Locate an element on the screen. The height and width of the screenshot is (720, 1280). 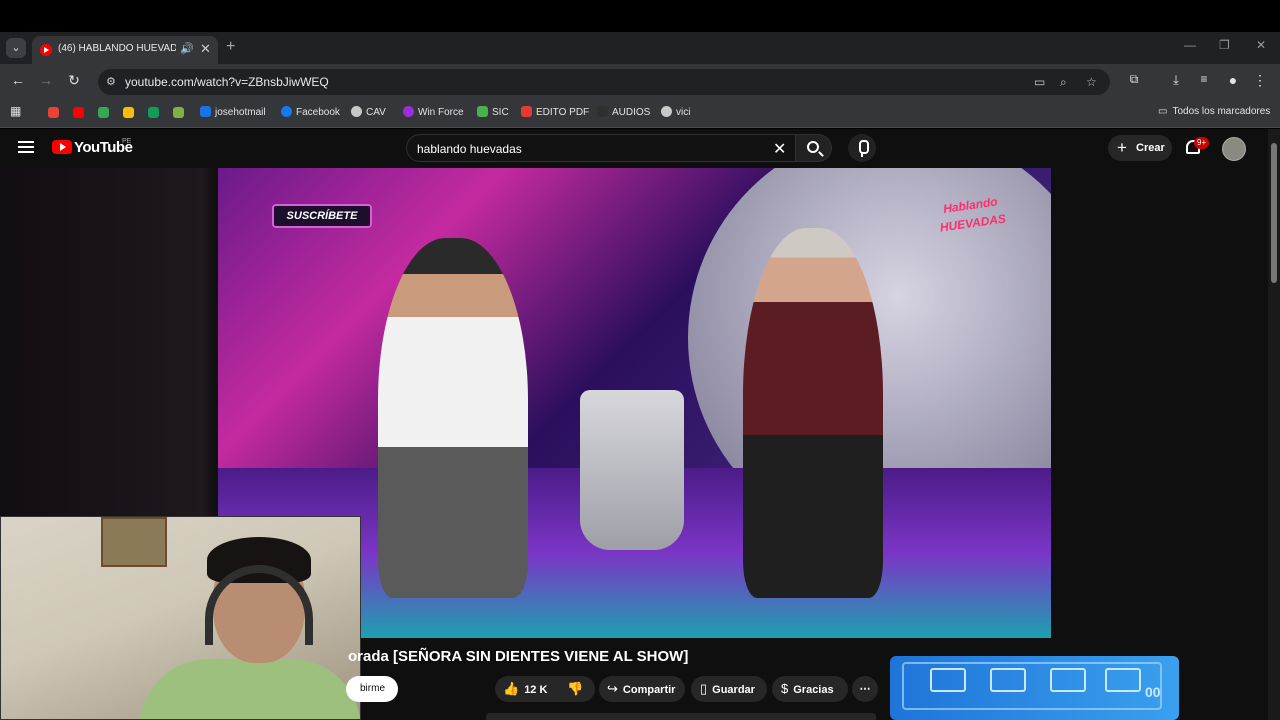
close-tab-icon: ✕ is located at coordinates (205, 49).